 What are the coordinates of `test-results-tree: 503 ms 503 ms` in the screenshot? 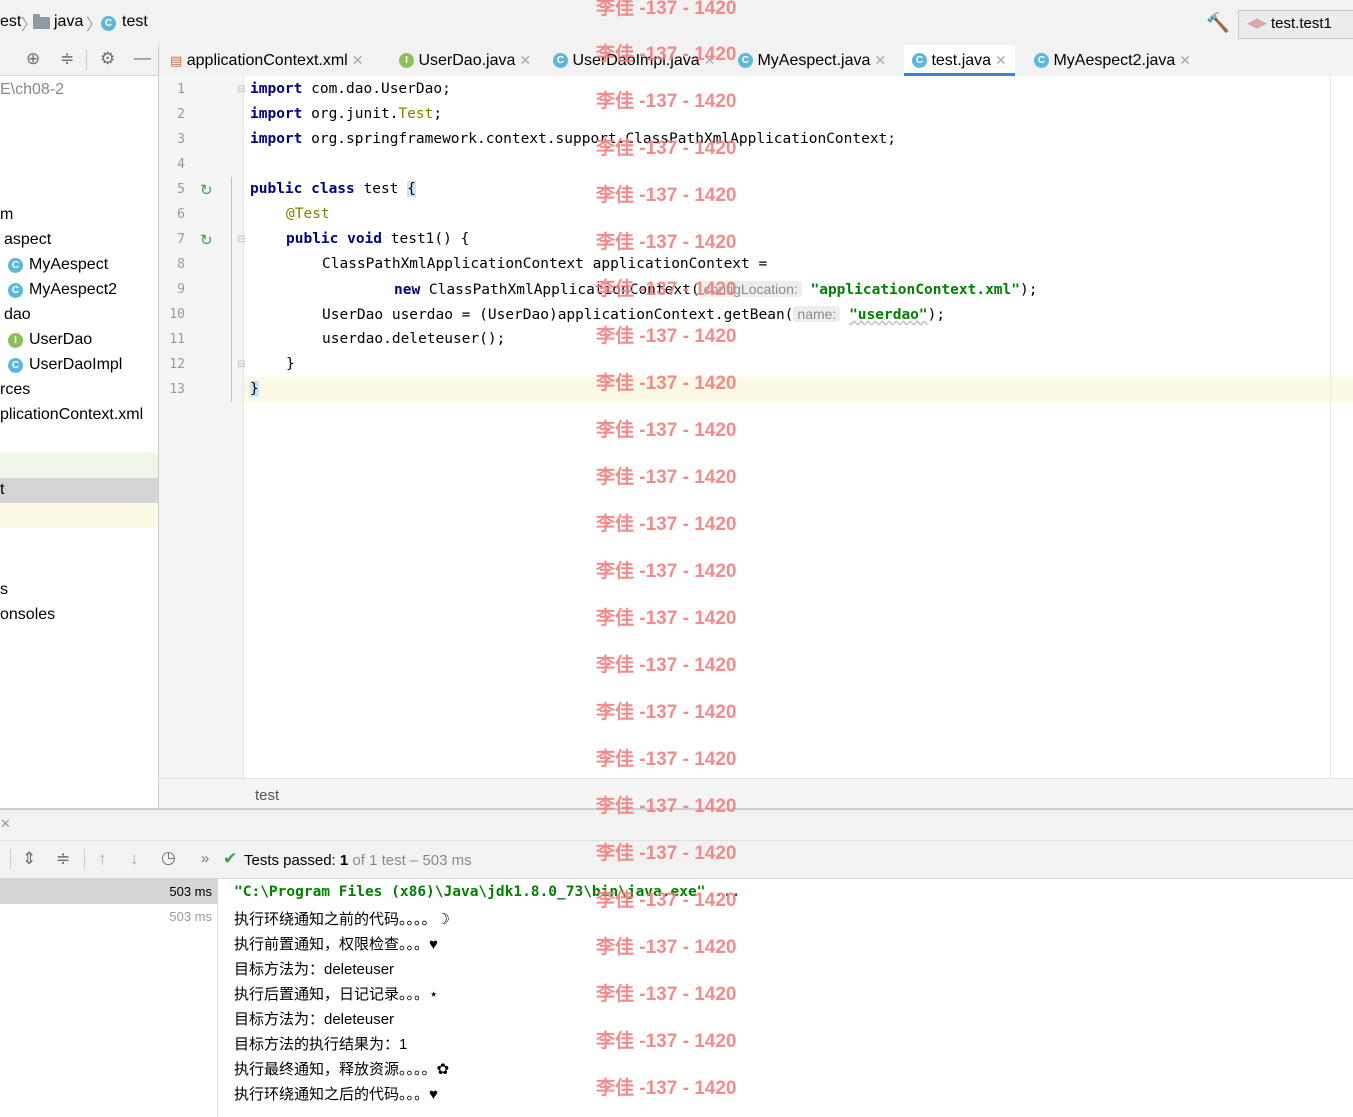 It's located at (109, 998).